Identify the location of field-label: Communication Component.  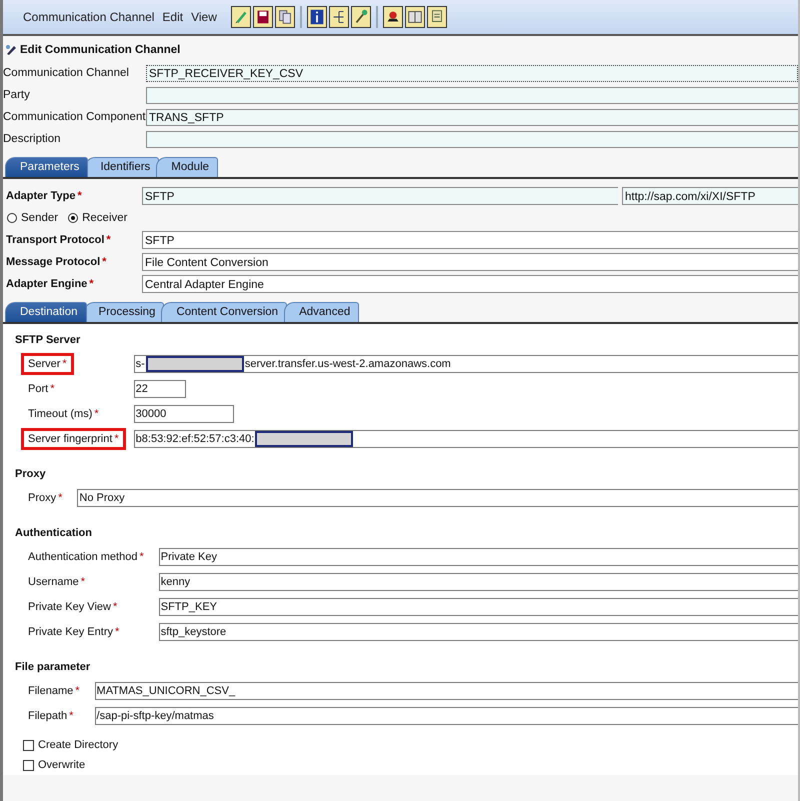
(74, 117).